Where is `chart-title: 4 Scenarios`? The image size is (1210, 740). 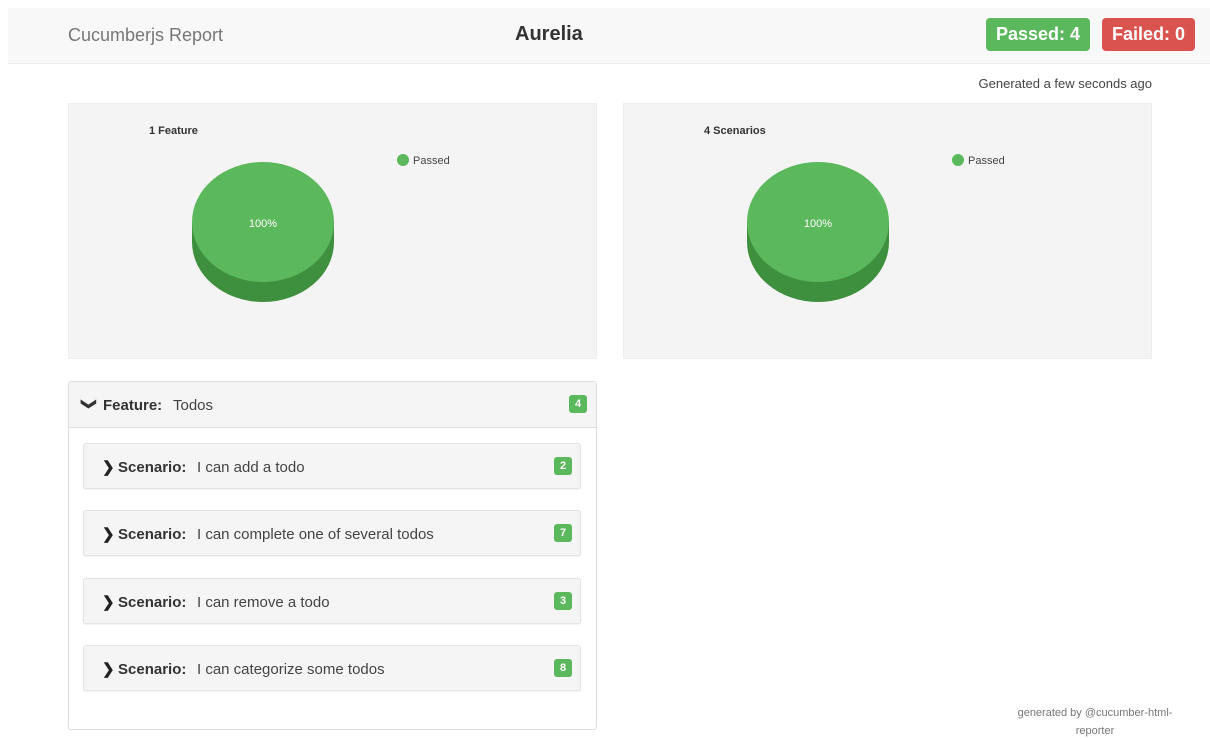 chart-title: 4 Scenarios is located at coordinates (735, 131).